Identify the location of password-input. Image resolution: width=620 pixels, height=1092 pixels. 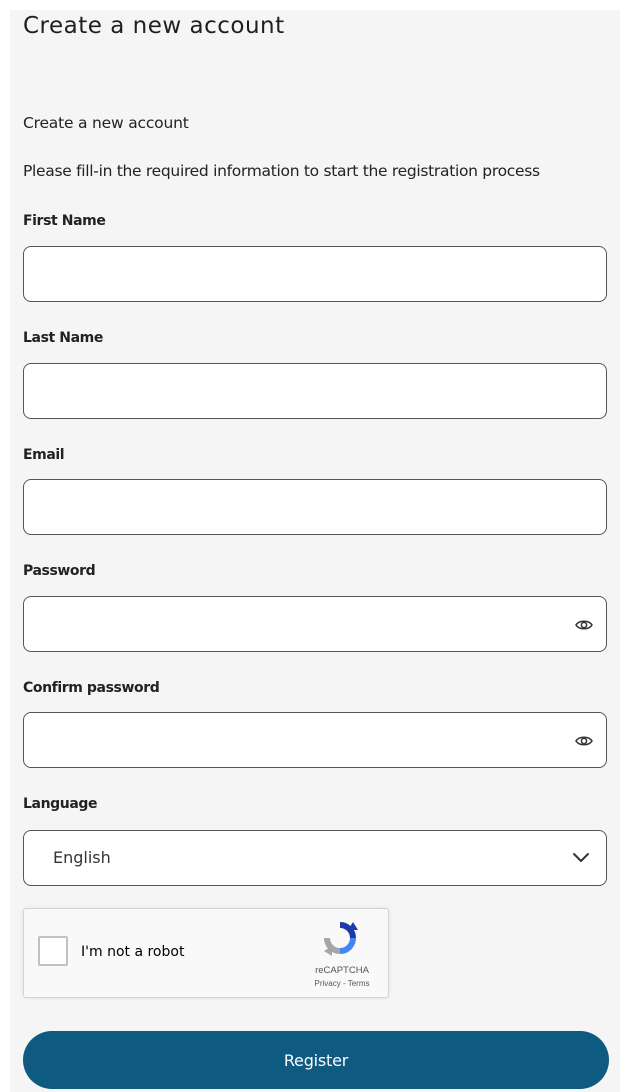
(315, 624).